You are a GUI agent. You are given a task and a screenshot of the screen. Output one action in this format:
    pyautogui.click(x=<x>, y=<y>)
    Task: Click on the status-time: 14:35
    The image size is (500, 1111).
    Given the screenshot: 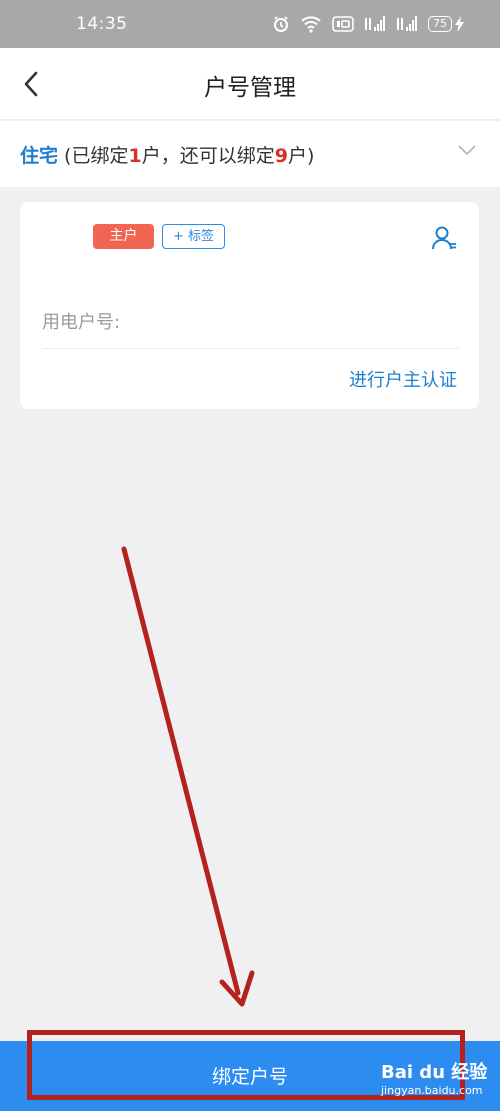 What is the action you would take?
    pyautogui.click(x=102, y=24)
    